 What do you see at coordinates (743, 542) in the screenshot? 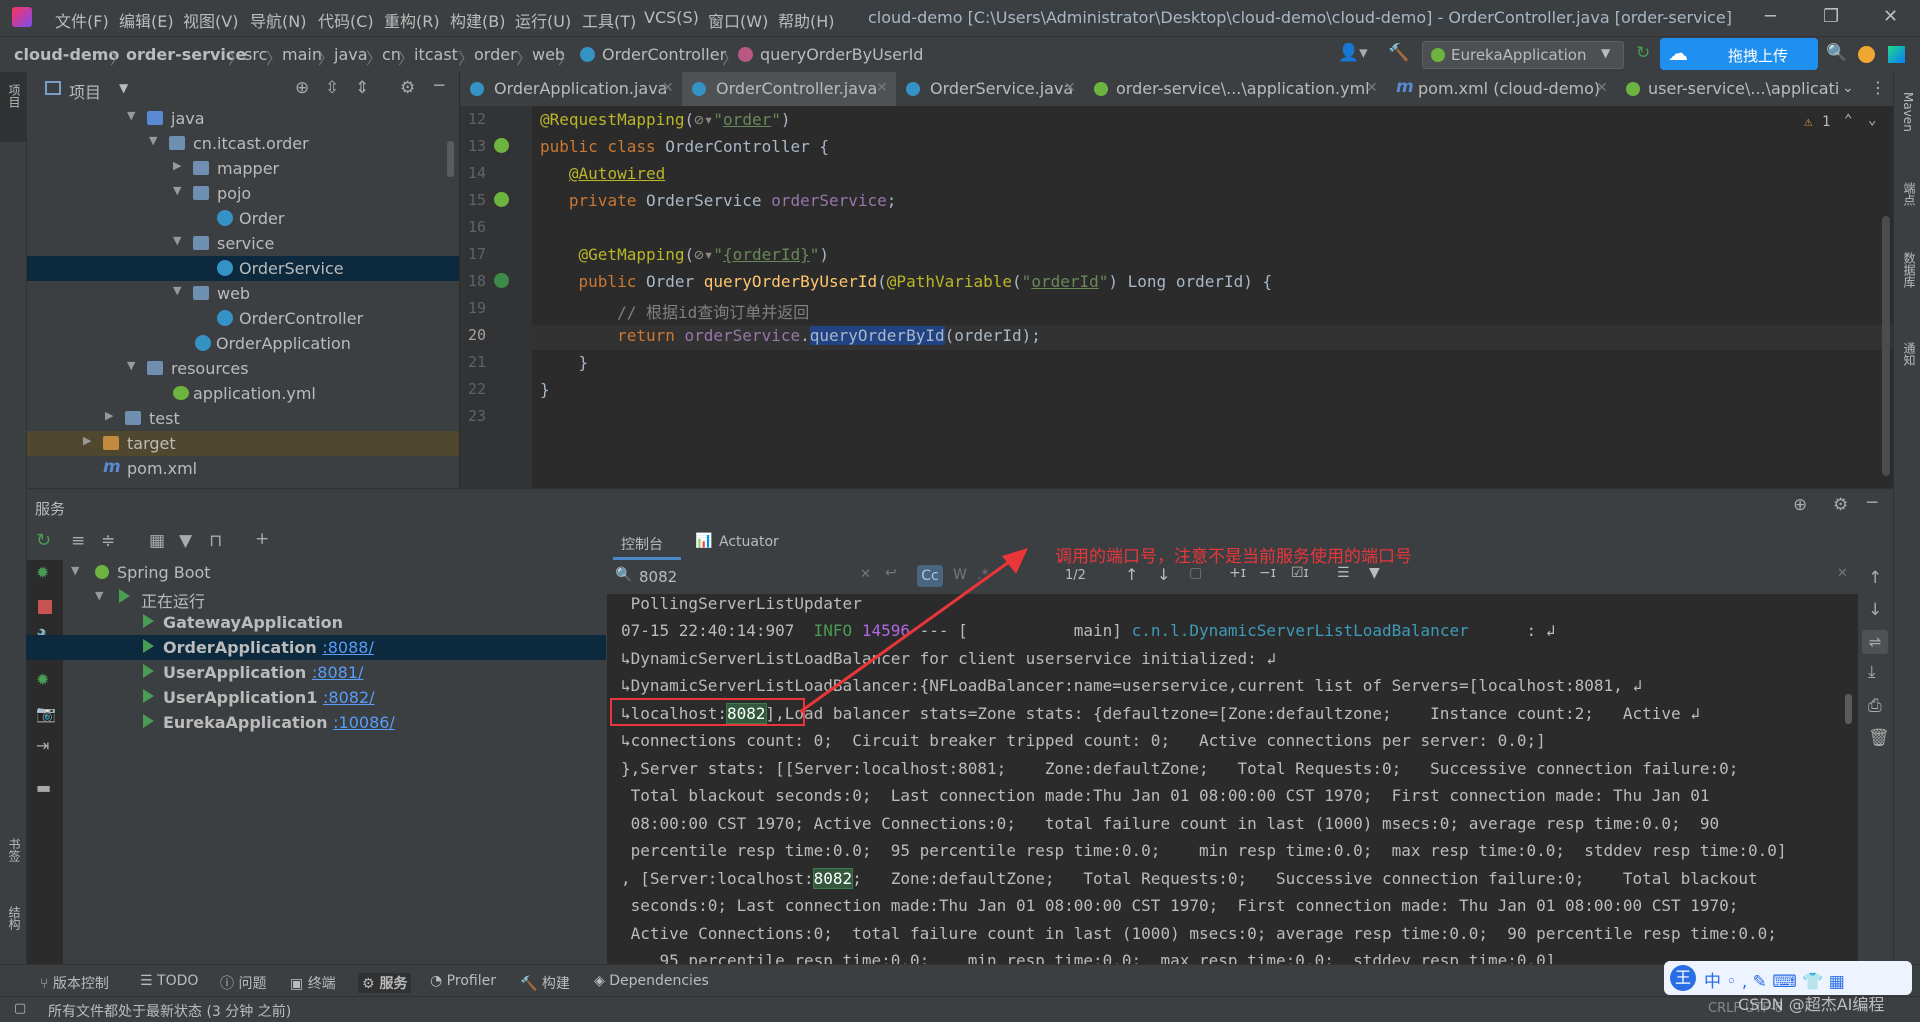
I see `tab-actuator: 📊 Actuator` at bounding box center [743, 542].